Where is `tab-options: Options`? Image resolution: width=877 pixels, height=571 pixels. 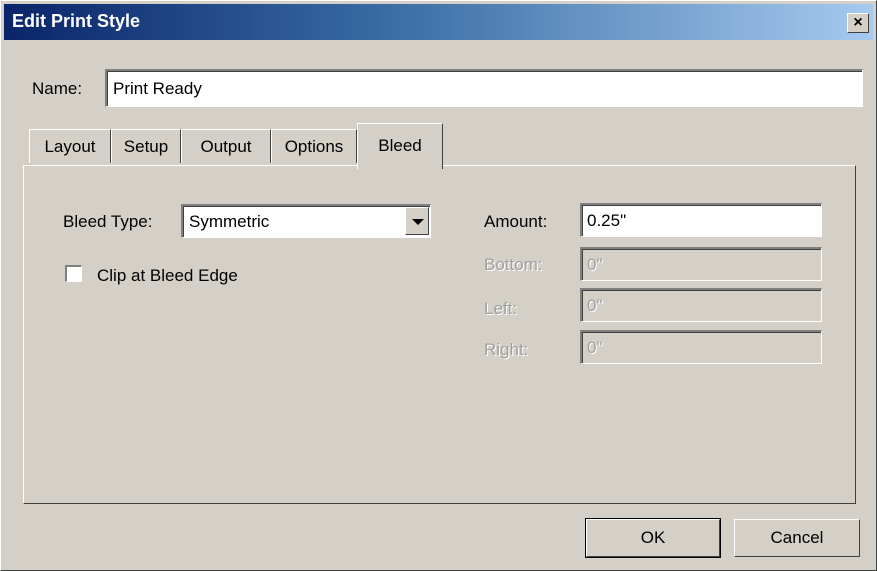 tab-options: Options is located at coordinates (314, 146).